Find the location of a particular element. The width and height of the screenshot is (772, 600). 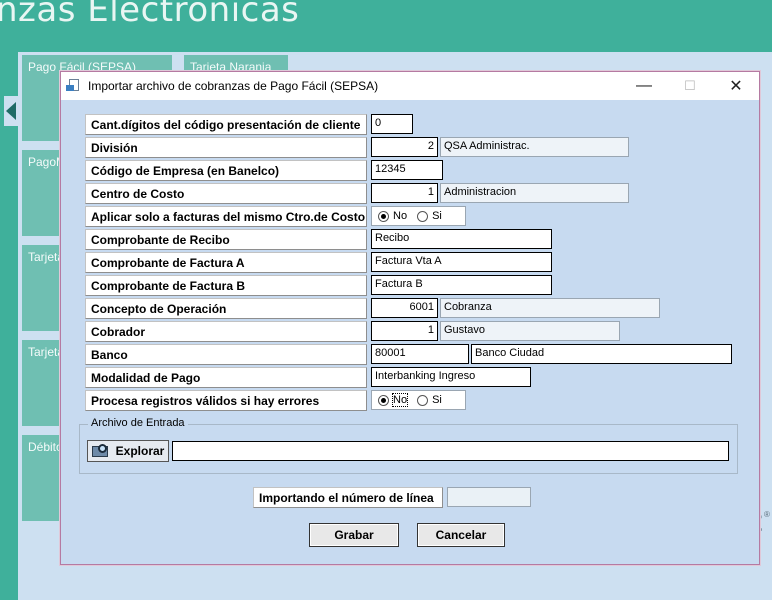

aplicar-radio-group: No Si is located at coordinates (418, 216).